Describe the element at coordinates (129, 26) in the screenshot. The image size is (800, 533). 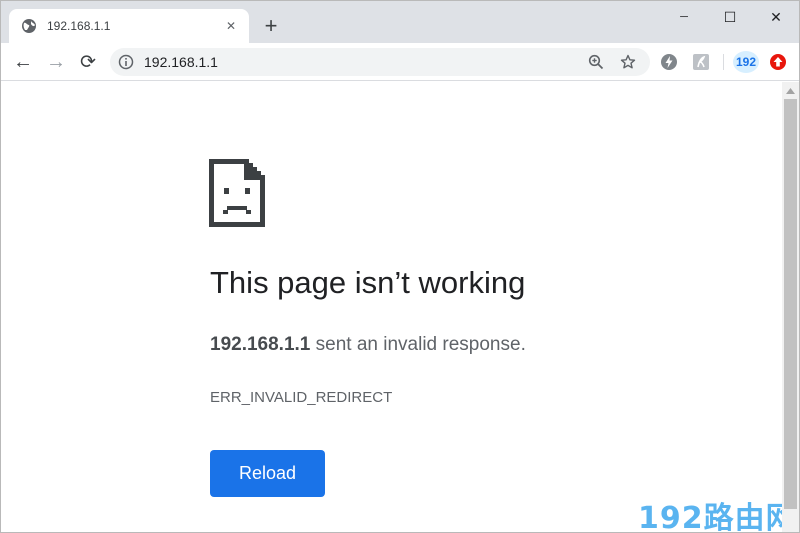
I see `tab-active: 192.168.1.1 ✕` at that location.